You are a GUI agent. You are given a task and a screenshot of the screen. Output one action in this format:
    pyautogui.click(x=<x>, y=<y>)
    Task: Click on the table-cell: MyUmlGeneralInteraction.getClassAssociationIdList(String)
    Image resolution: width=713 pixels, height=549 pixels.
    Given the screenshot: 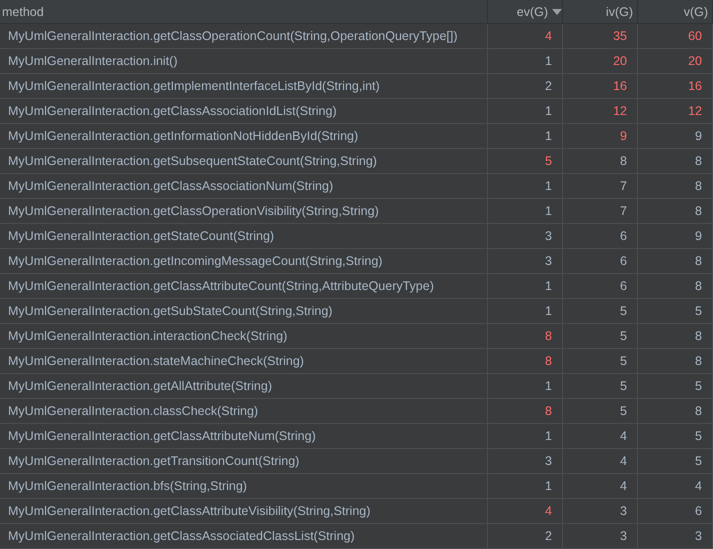 What is the action you would take?
    pyautogui.click(x=244, y=111)
    